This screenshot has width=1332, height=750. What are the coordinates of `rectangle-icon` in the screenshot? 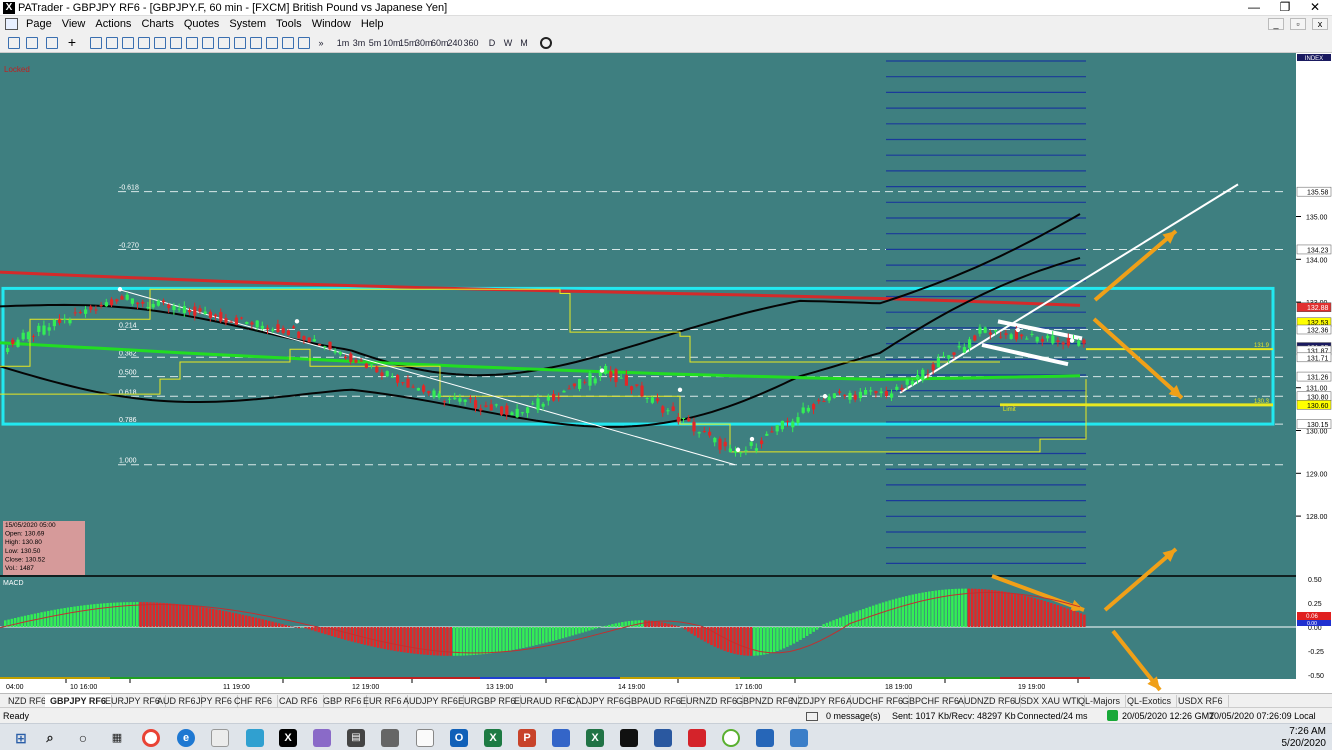 It's located at (256, 43).